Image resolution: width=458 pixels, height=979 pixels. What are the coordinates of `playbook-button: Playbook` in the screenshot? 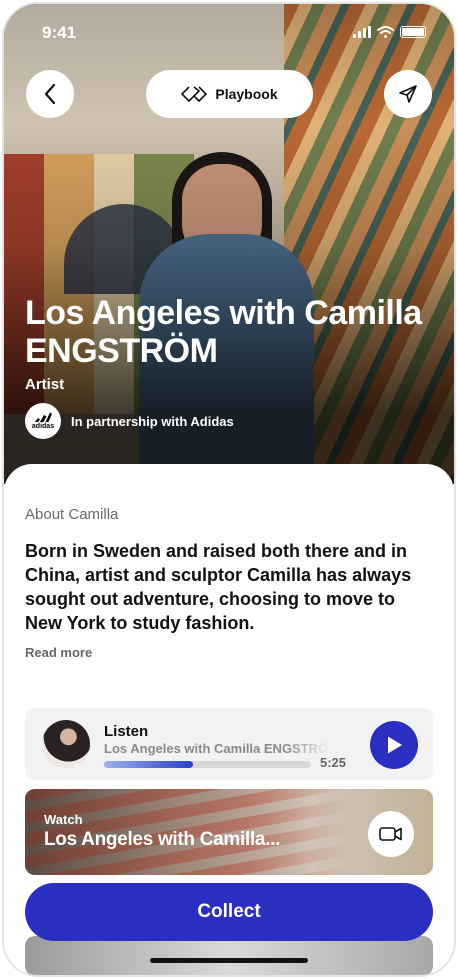 It's located at (229, 94).